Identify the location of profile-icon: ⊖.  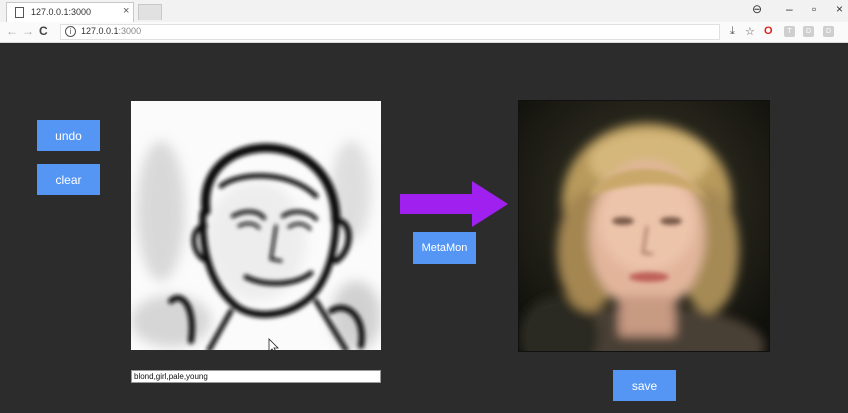
(757, 9).